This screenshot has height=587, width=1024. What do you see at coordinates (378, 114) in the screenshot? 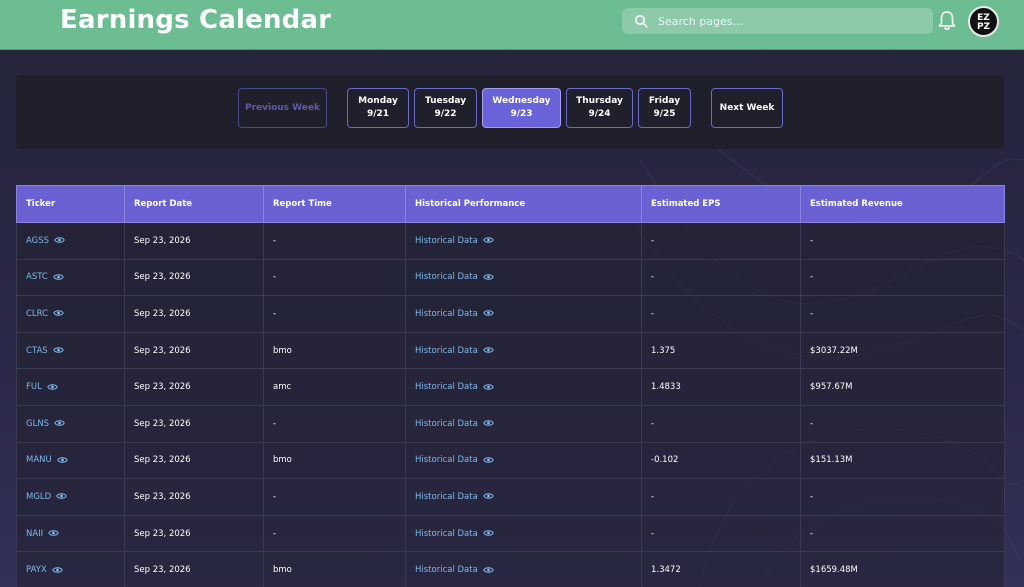
I see `day-date: 9/21` at bounding box center [378, 114].